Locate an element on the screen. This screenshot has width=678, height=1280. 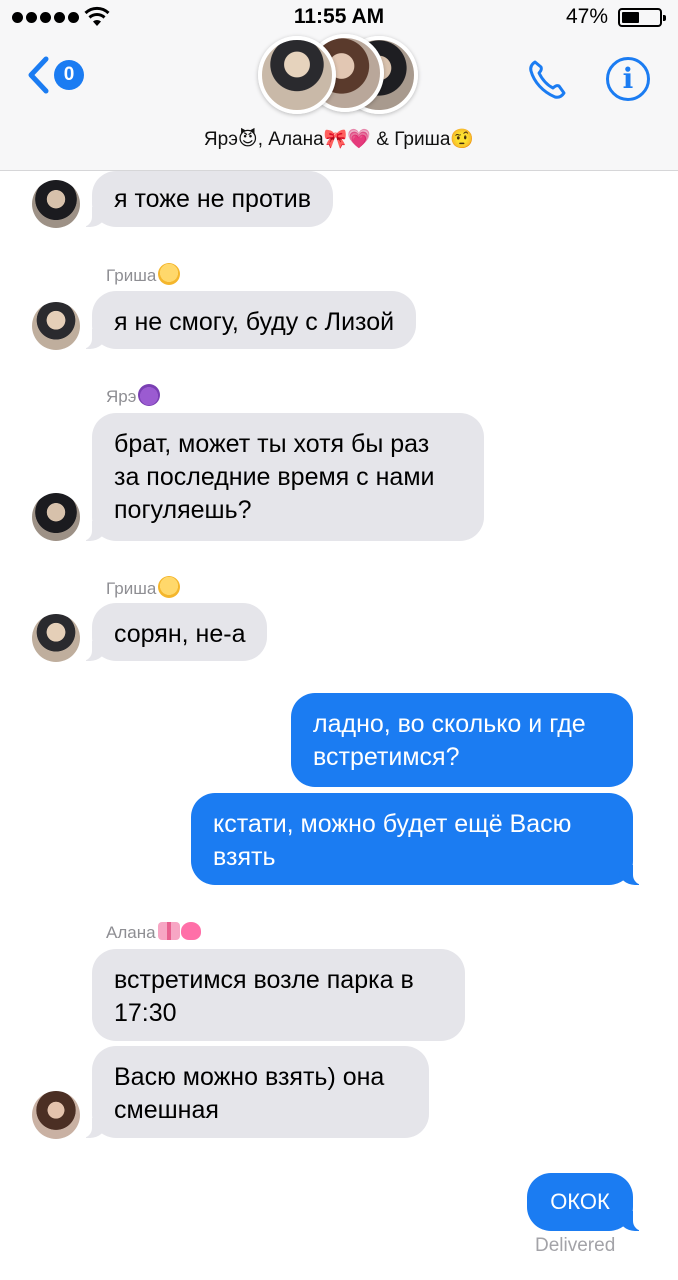
message-bubble-outgoing: ладно, во сколько и где встретимся? is located at coordinates (462, 740).